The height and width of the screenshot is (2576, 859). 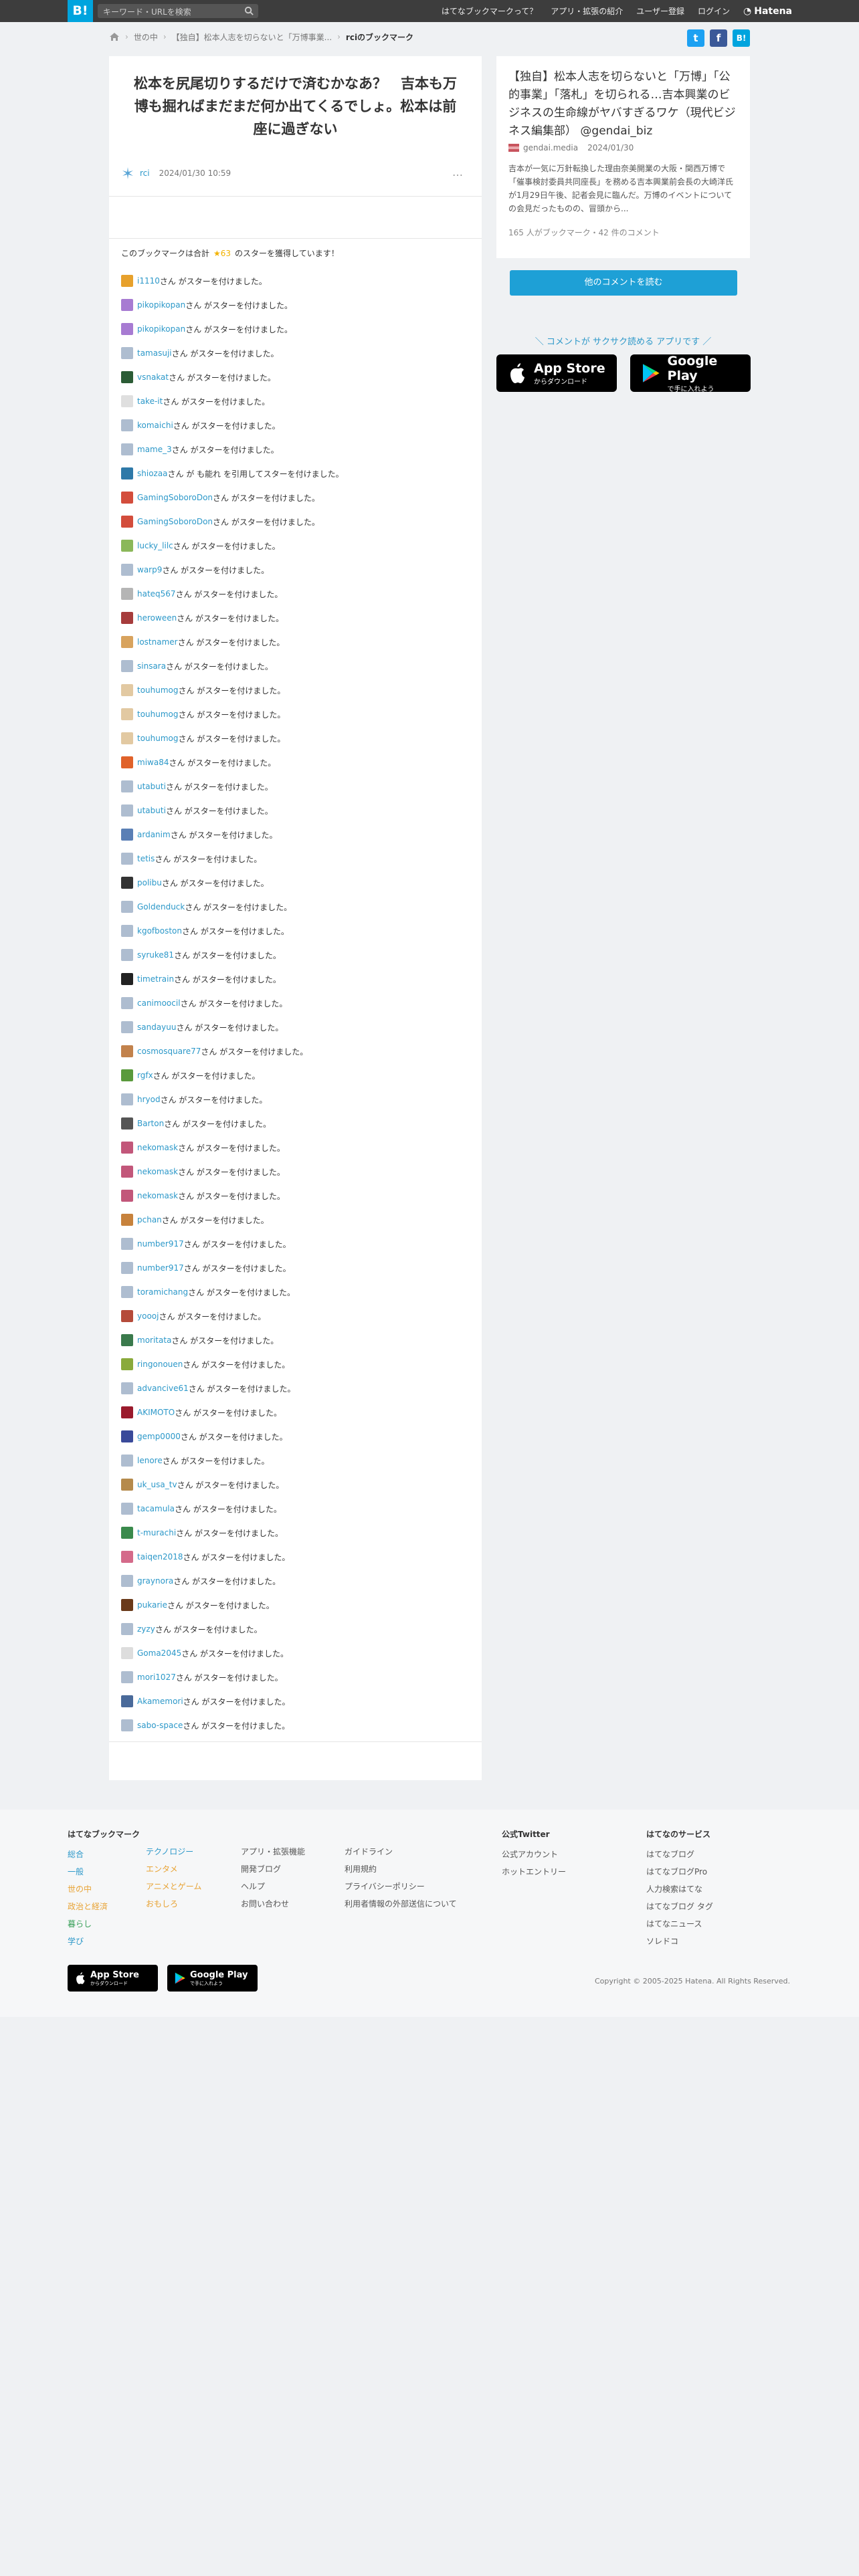 I want to click on star-username: utabuti, so click(x=151, y=786).